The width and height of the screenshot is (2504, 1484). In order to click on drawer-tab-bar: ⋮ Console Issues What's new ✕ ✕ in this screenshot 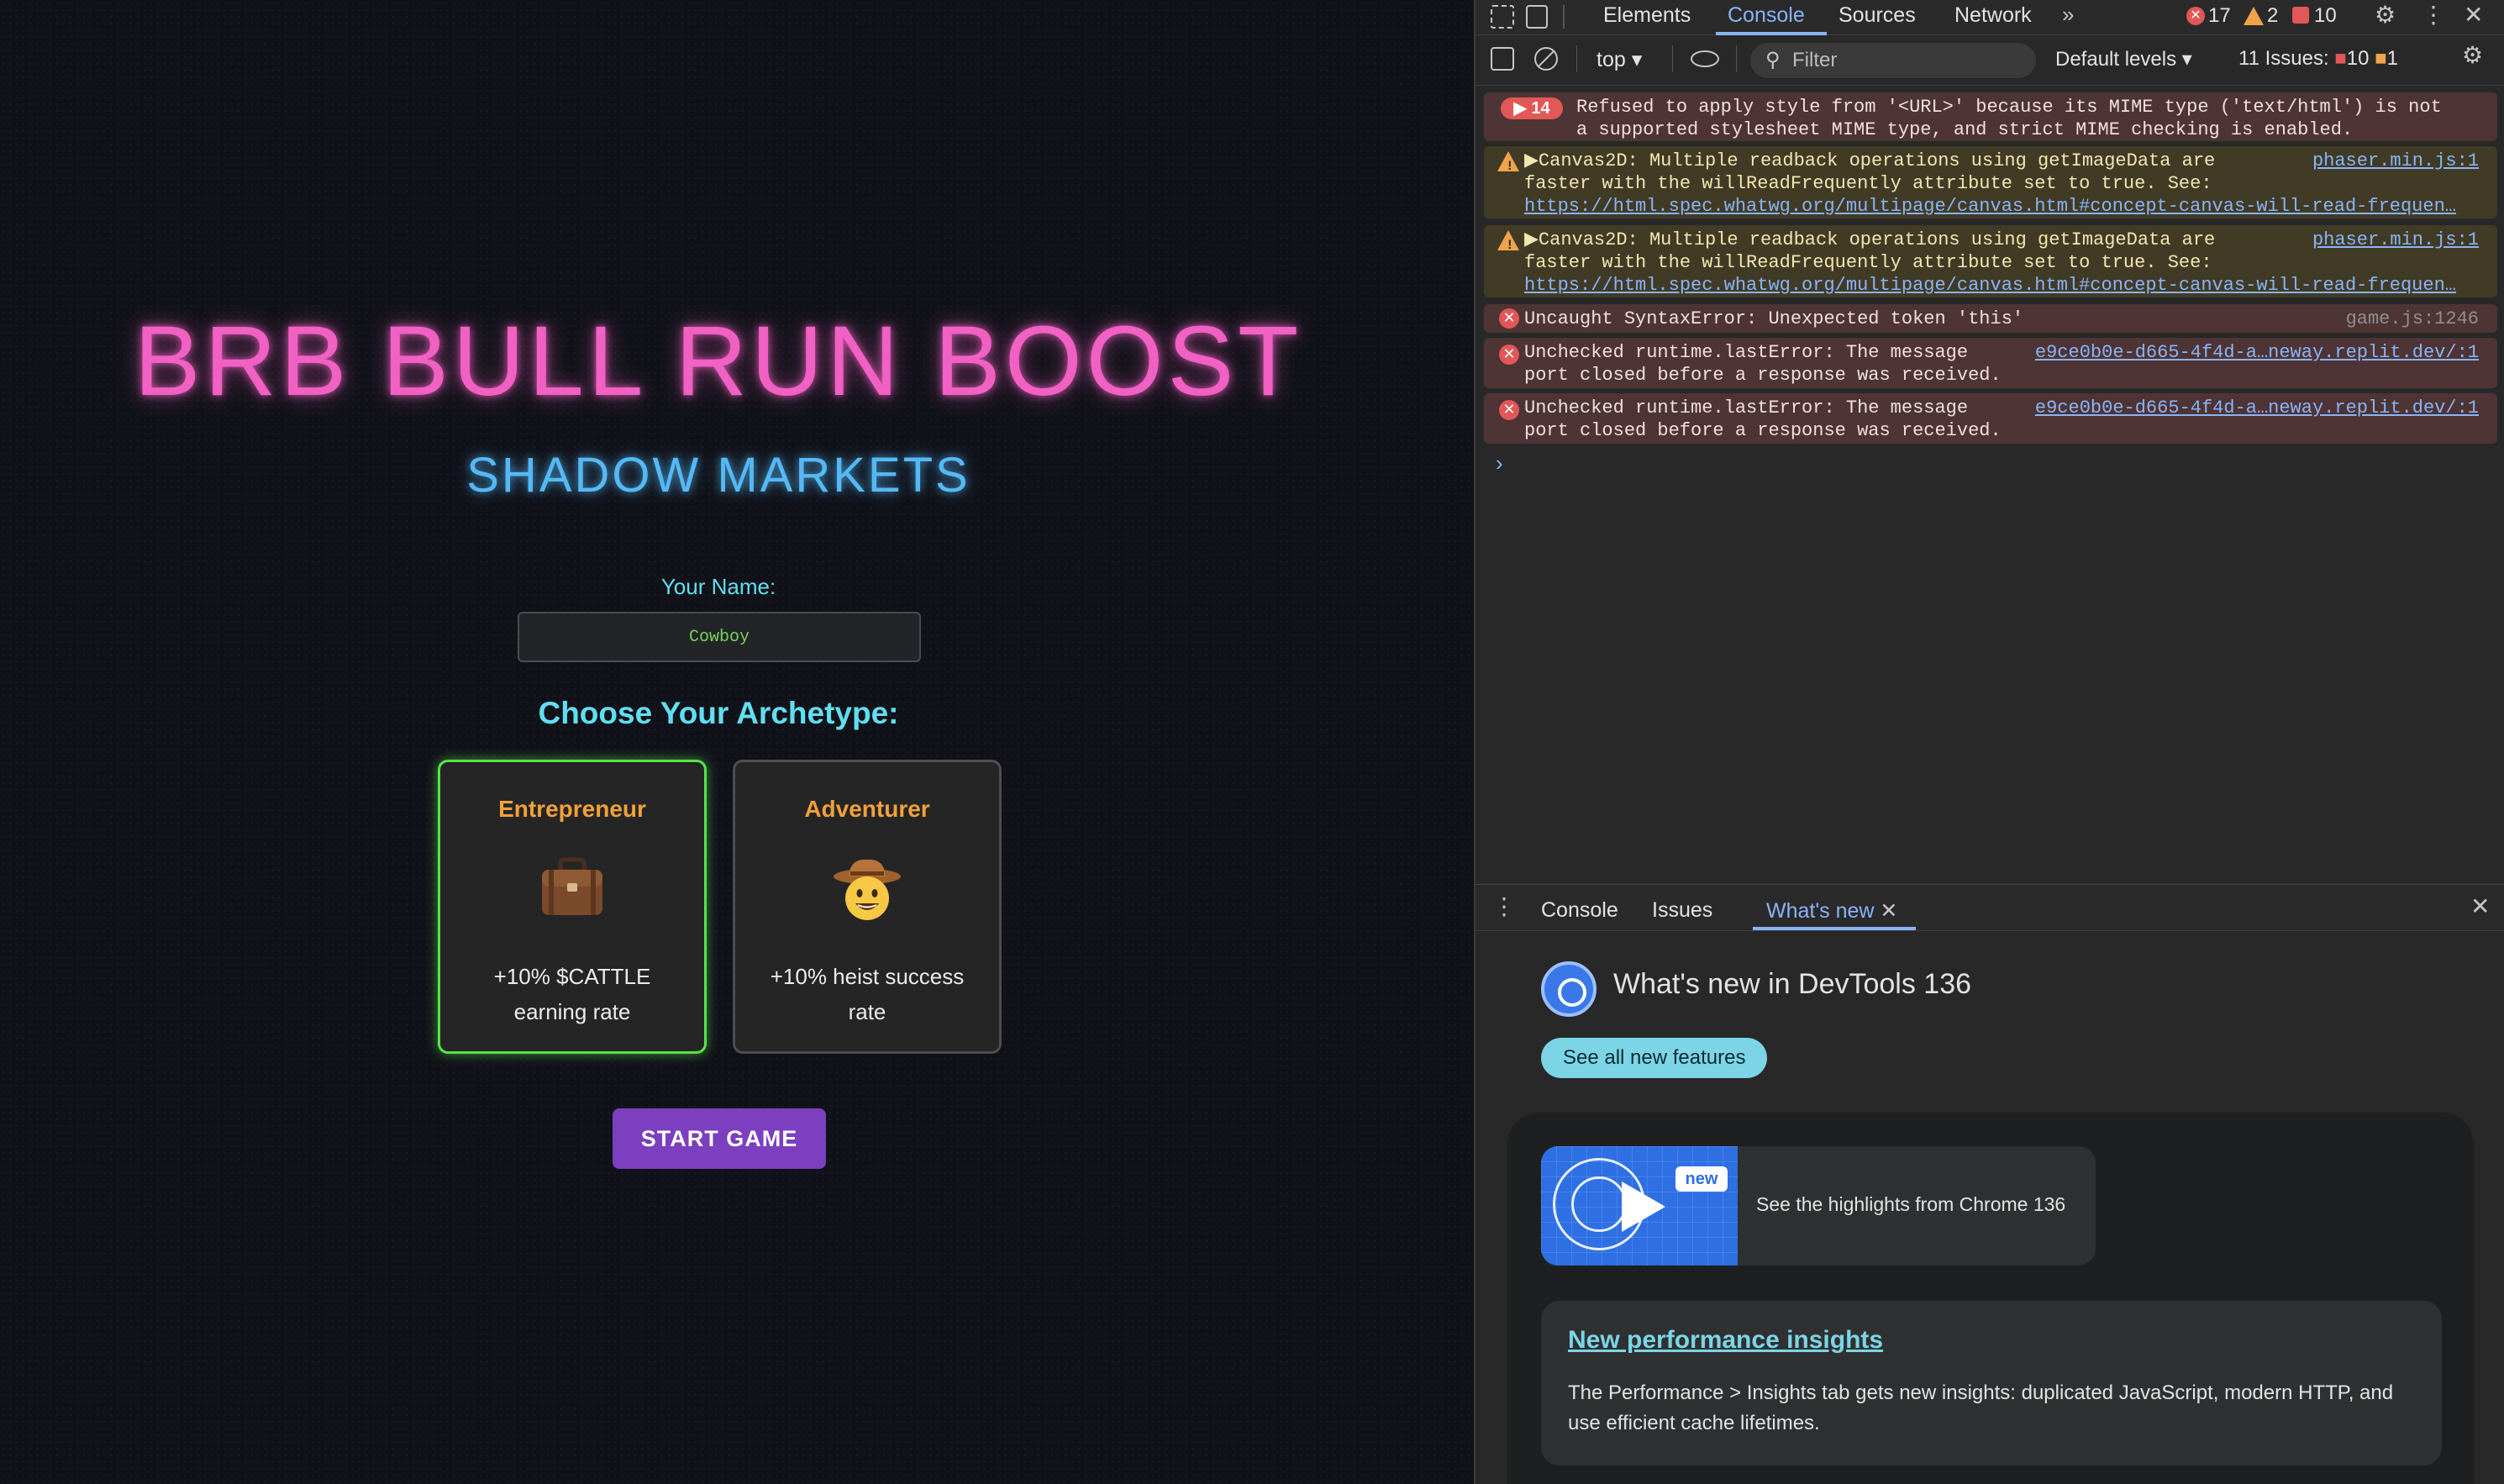, I will do `click(1990, 908)`.